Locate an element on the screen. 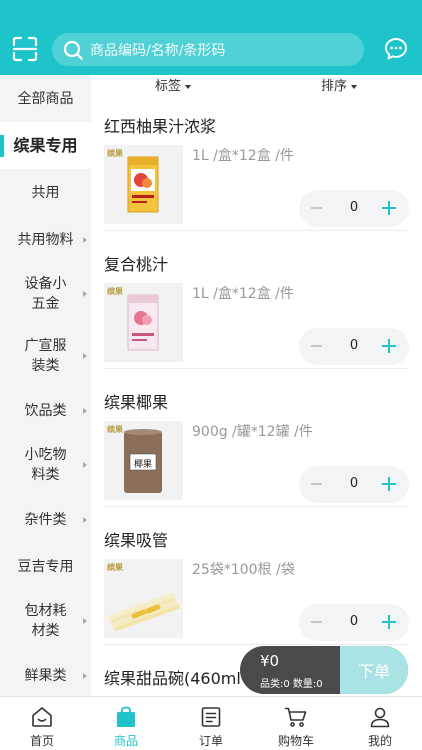 The height and width of the screenshot is (750, 422). sidebar-item-label: 豆吉专用 is located at coordinates (45, 566).